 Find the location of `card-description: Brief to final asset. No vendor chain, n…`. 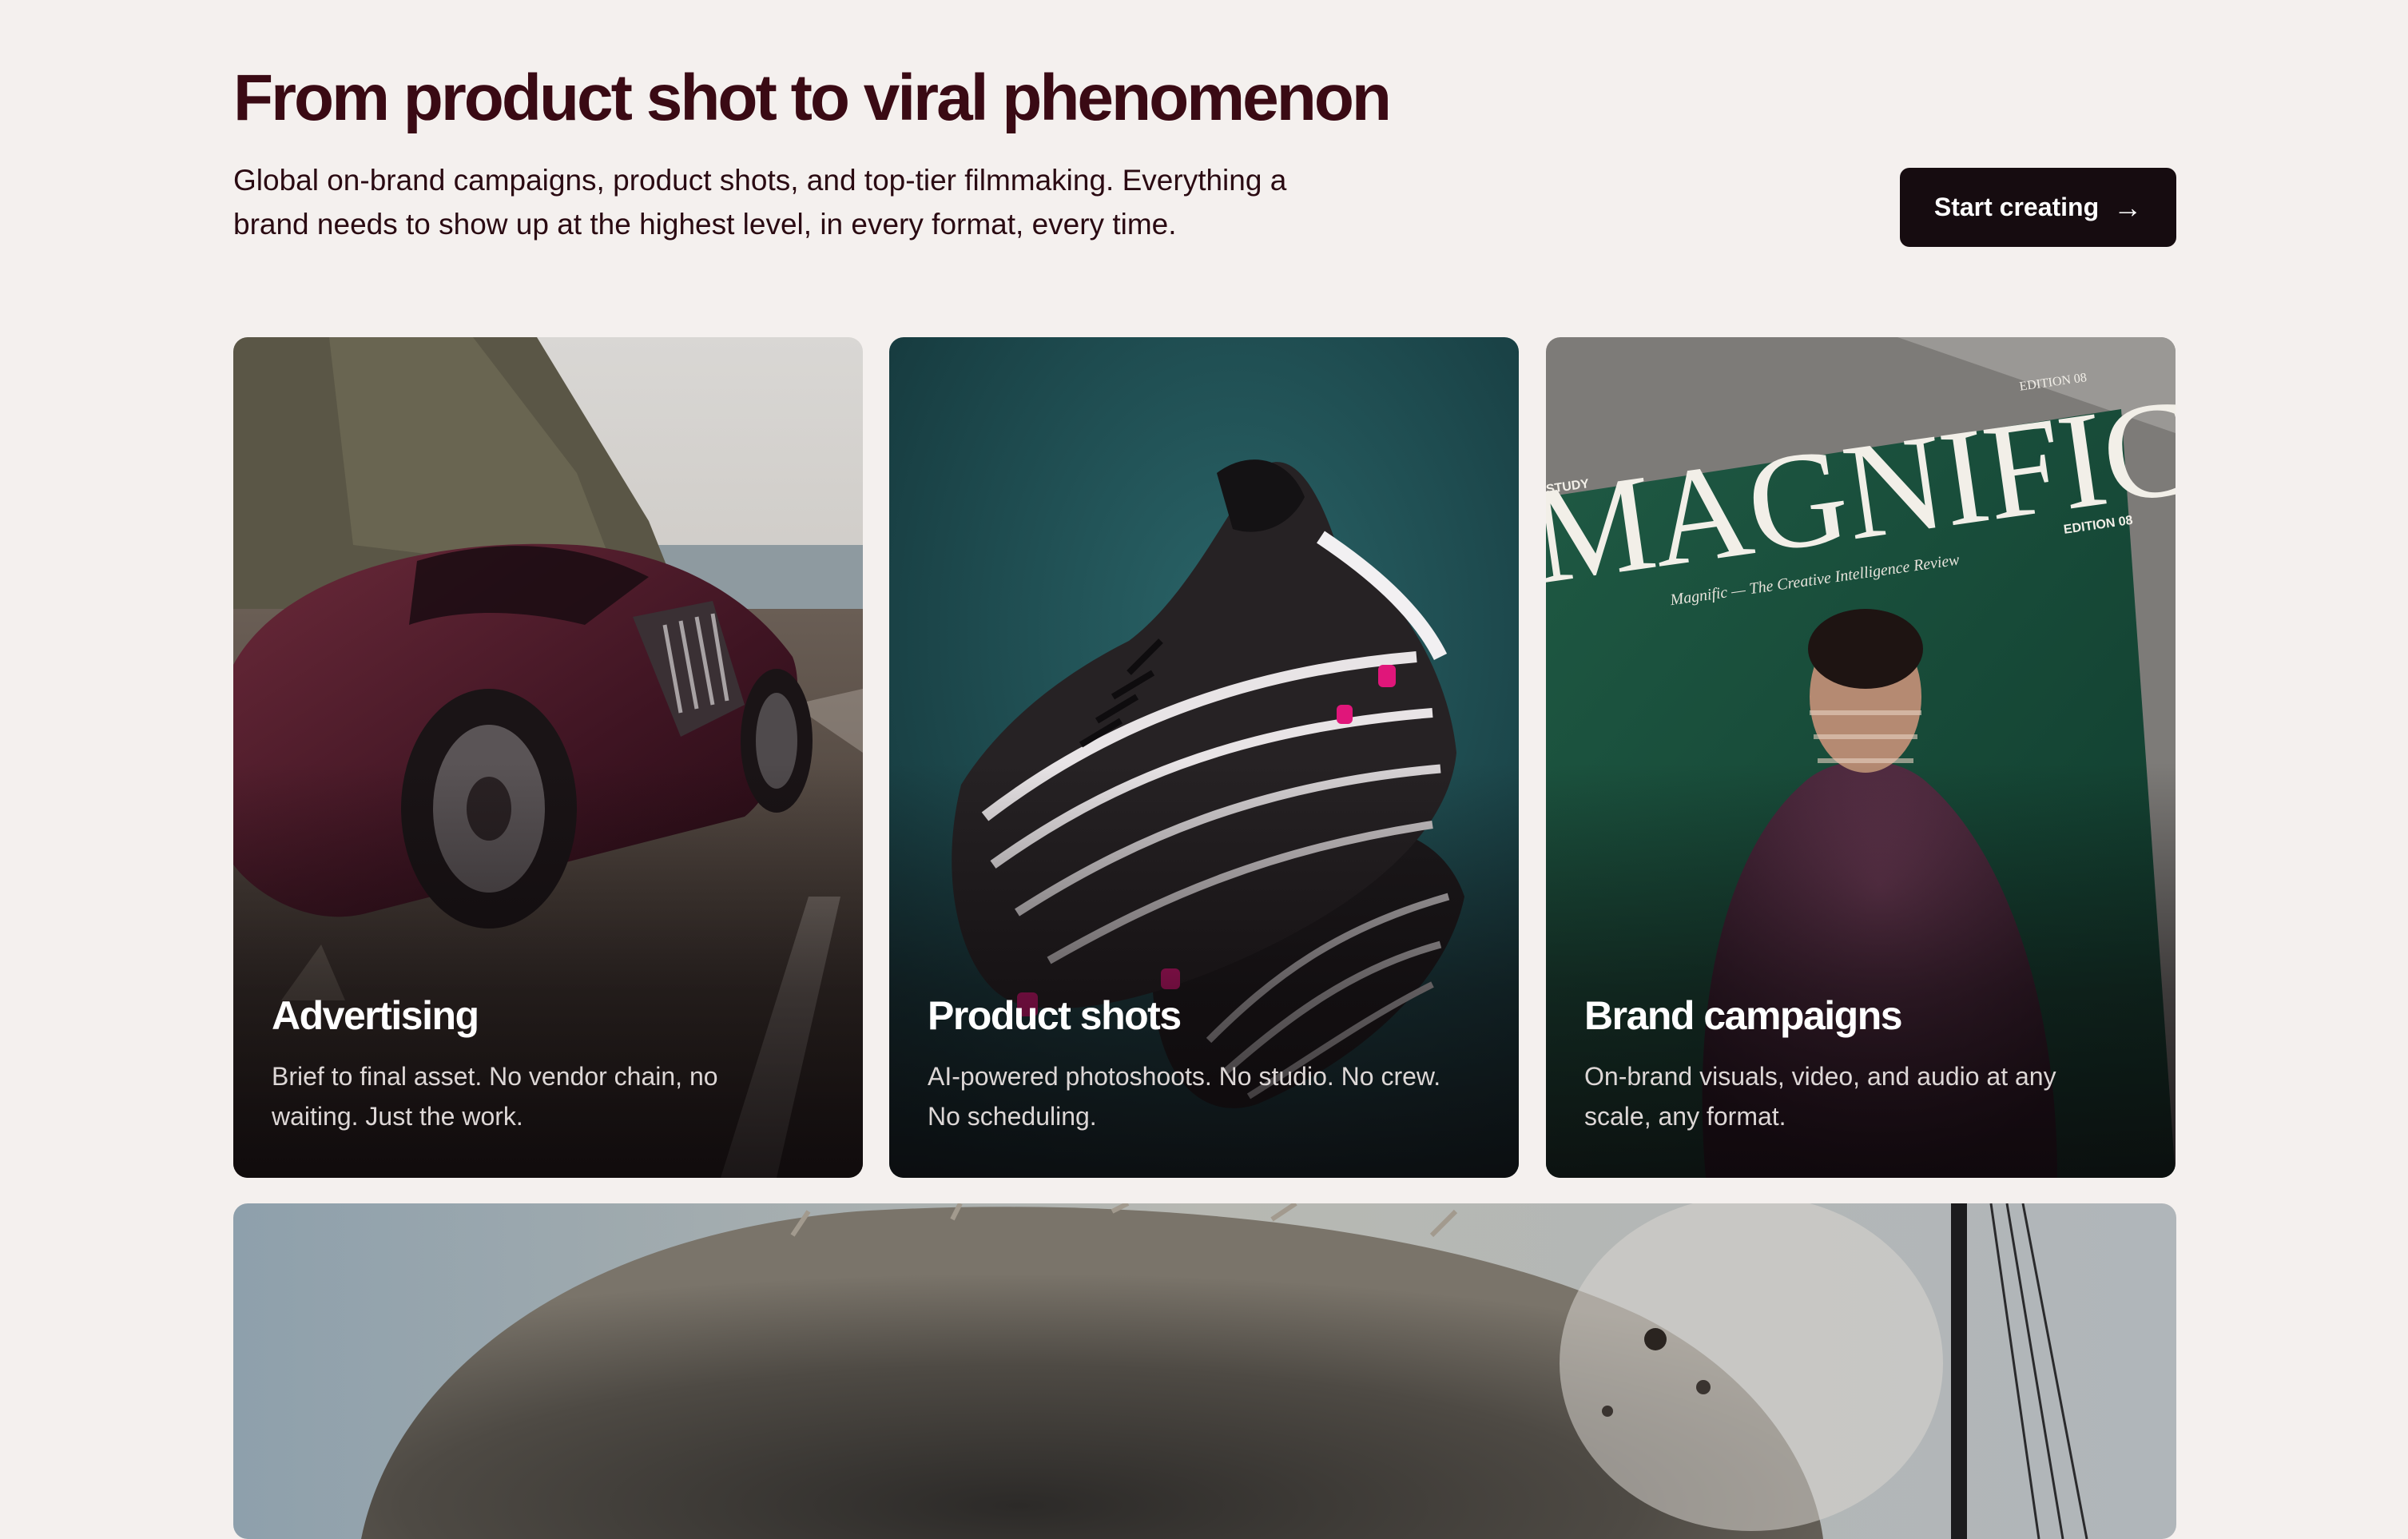

card-description: Brief to final asset. No vendor chain, n… is located at coordinates (552, 1096).